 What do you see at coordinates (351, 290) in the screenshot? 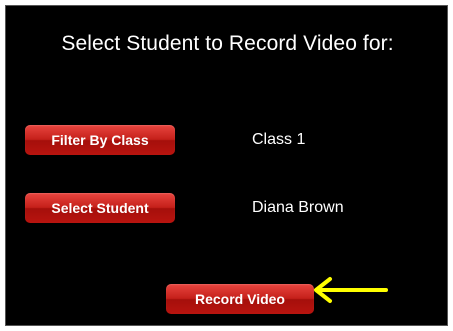
I see `arrow-left-icon` at bounding box center [351, 290].